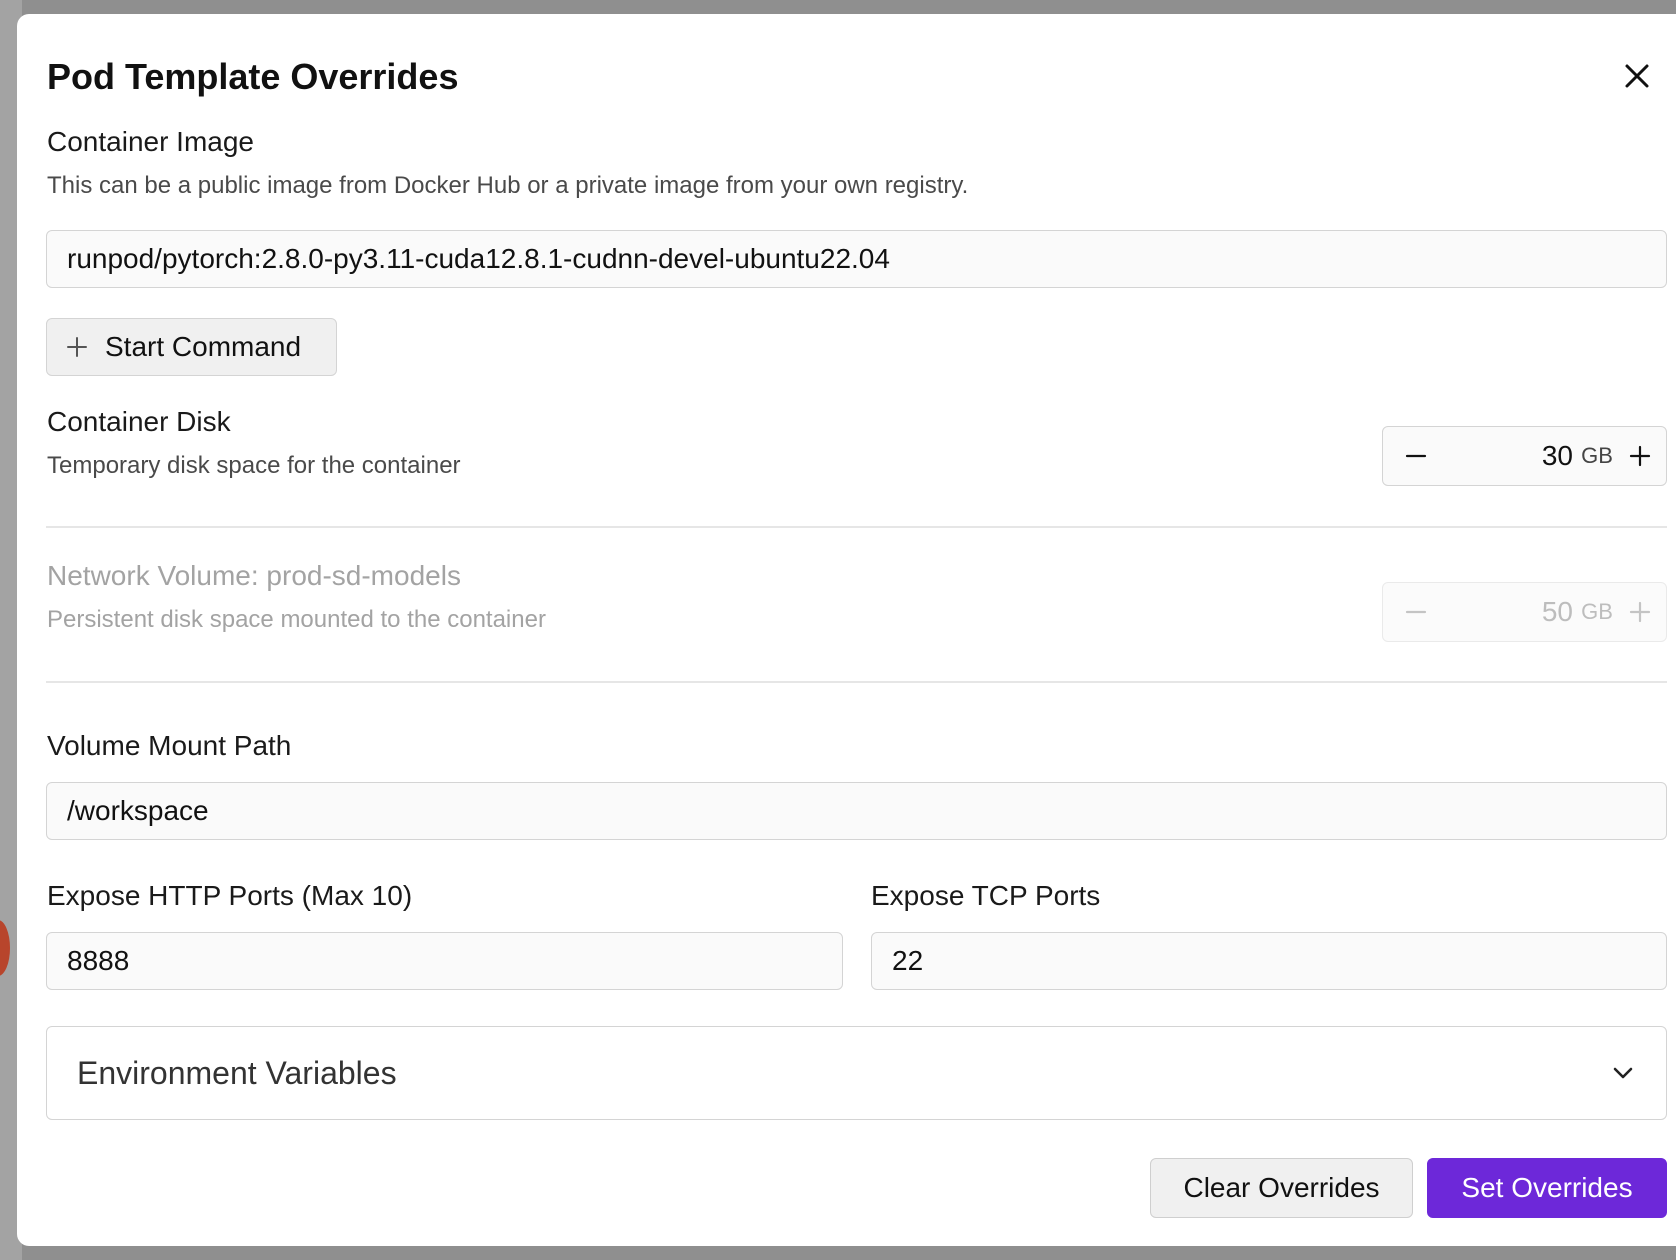  What do you see at coordinates (856, 1073) in the screenshot?
I see `environment-variables-accordion: Environment Variables` at bounding box center [856, 1073].